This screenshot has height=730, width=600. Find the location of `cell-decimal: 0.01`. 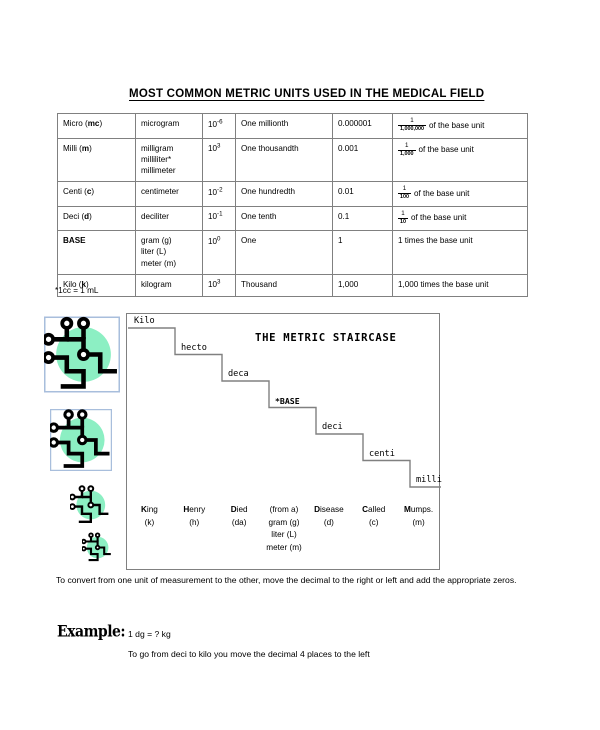

cell-decimal: 0.01 is located at coordinates (362, 194).